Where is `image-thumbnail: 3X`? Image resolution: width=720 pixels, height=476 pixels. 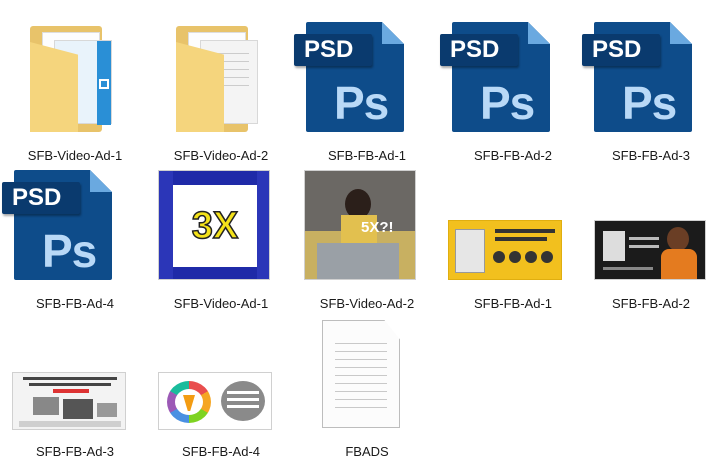
image-thumbnail: 3X is located at coordinates (221, 231).